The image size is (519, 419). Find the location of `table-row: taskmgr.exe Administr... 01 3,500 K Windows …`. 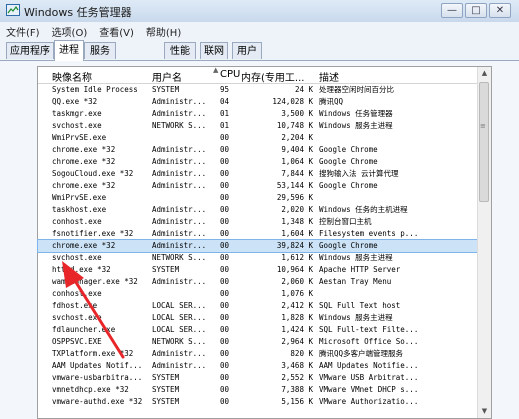

table-row: taskmgr.exe Administr... 01 3,500 K Windows … is located at coordinates (258, 114).